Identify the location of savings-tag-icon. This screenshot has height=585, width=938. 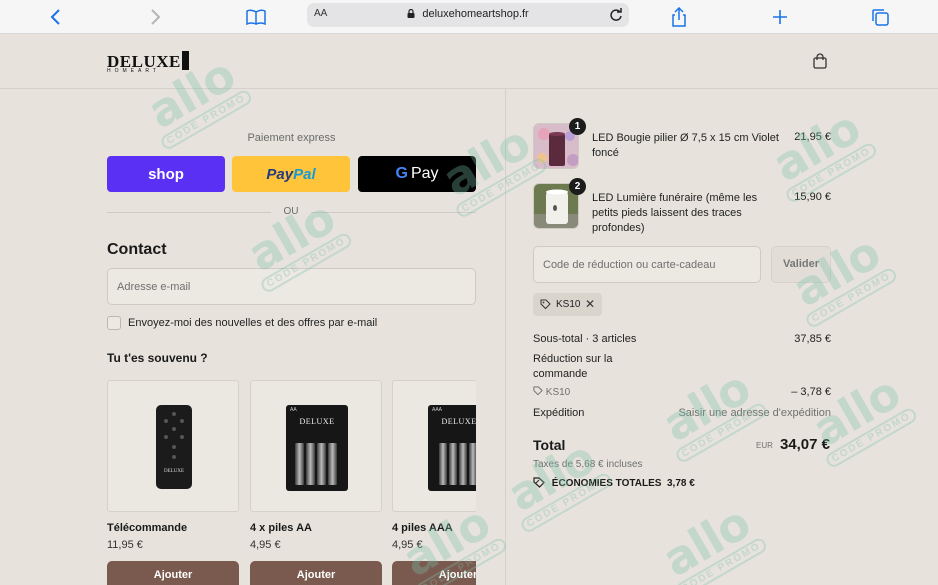
(539, 482).